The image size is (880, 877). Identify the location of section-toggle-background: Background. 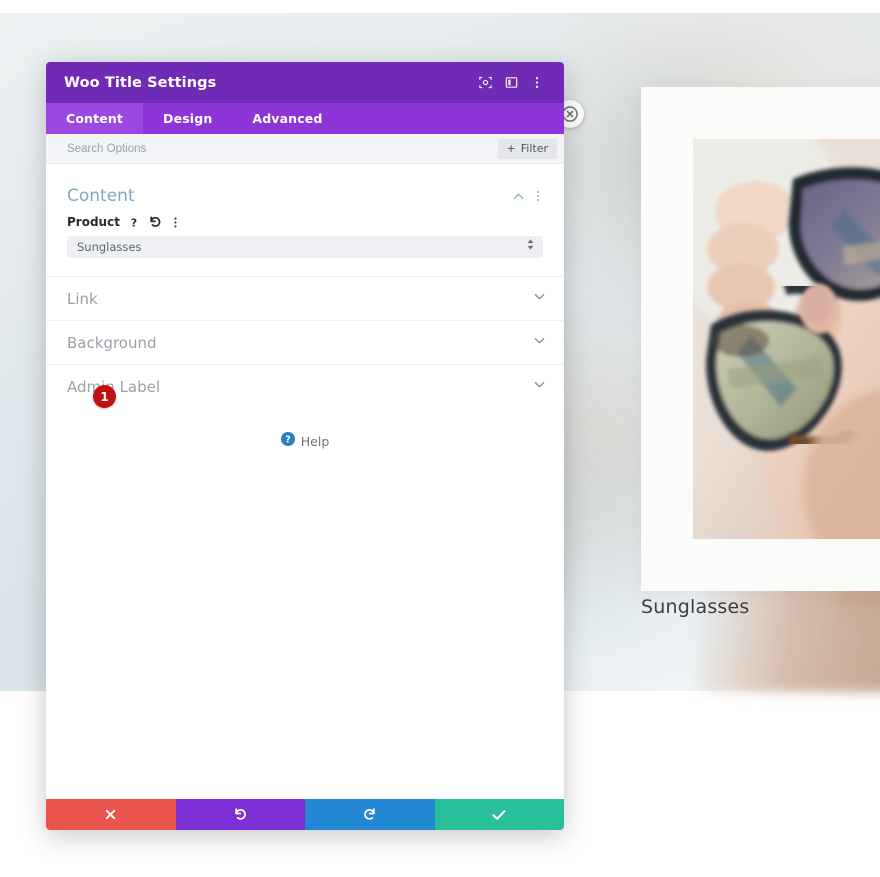
(305, 342).